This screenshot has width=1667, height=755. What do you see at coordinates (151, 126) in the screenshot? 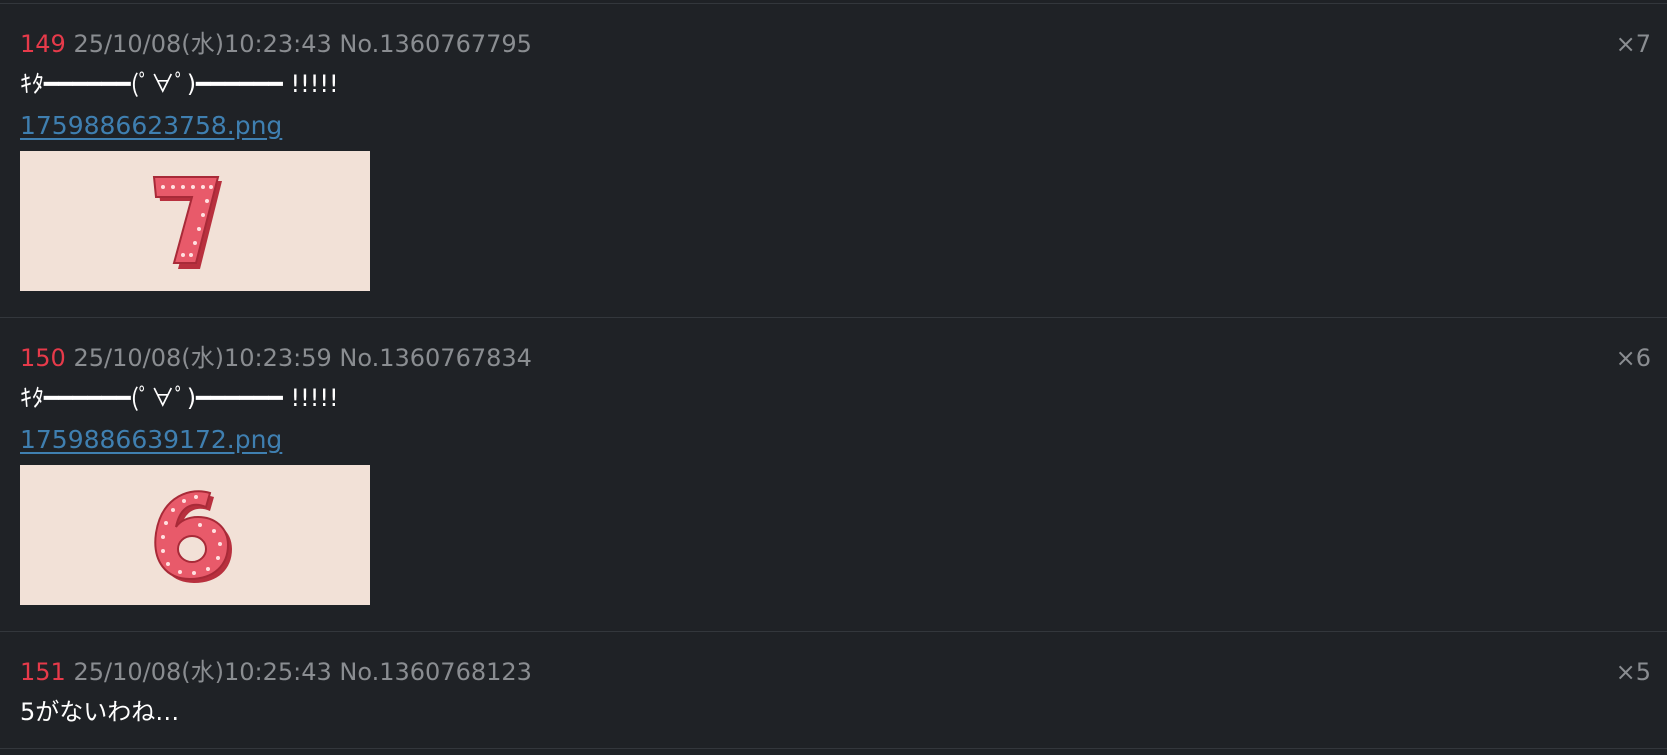
I see `attachment-link: 1759886623758.png` at bounding box center [151, 126].